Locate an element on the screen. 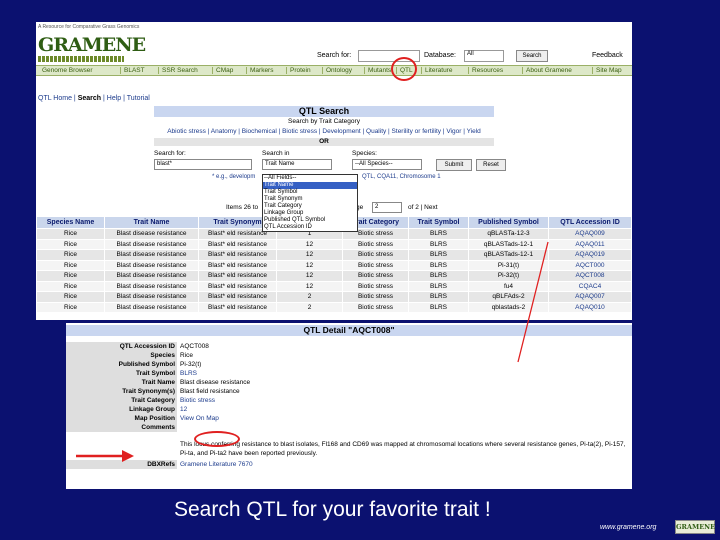  column-header: Trait Symbol is located at coordinates (438, 222).